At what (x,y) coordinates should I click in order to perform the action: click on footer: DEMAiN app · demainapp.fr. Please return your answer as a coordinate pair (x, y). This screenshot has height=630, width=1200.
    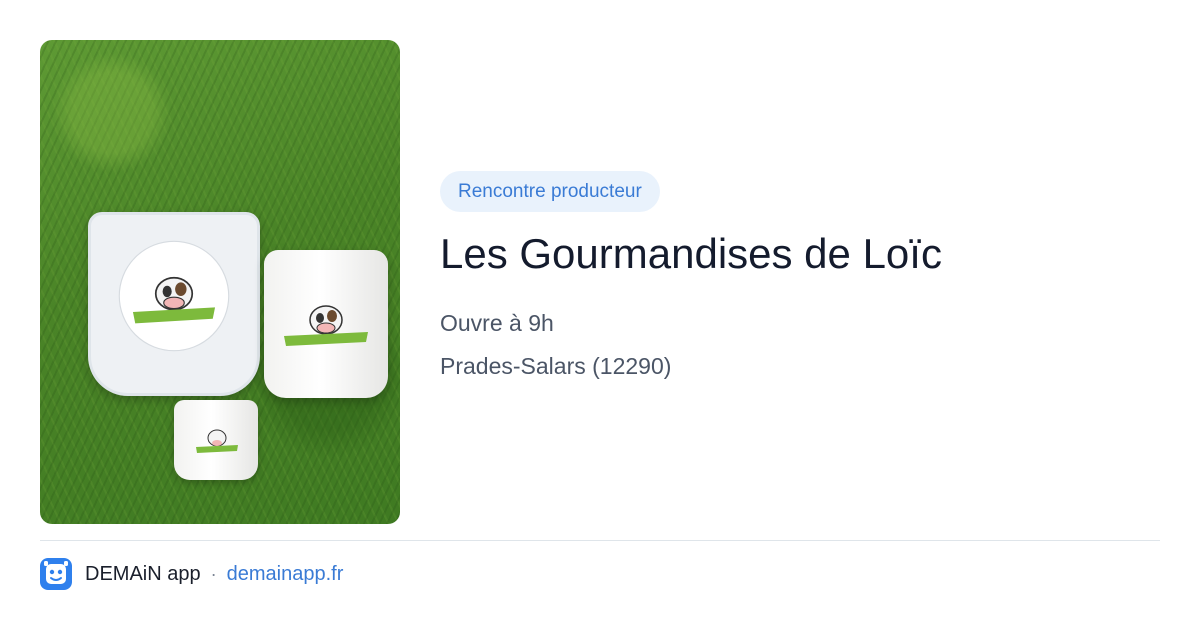
    Looking at the image, I should click on (191, 574).